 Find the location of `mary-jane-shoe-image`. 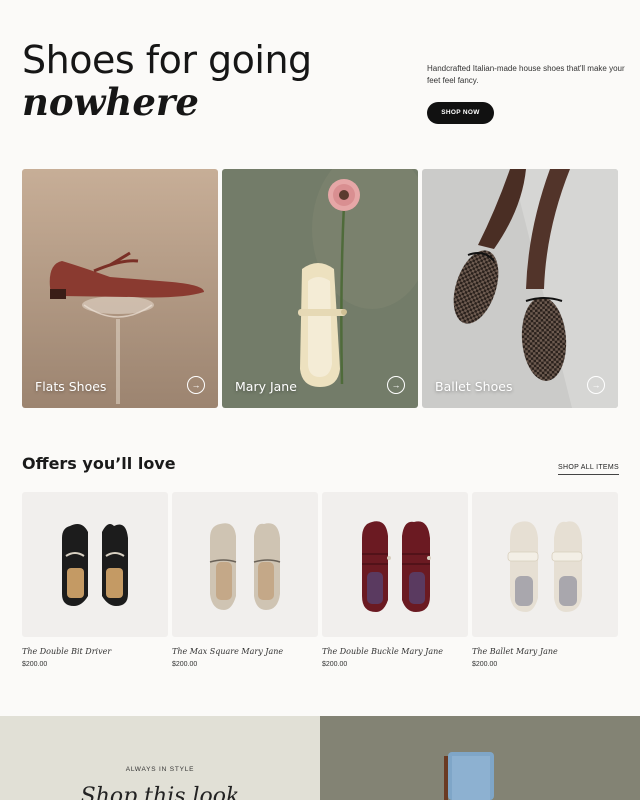

mary-jane-shoe-image is located at coordinates (320, 288).